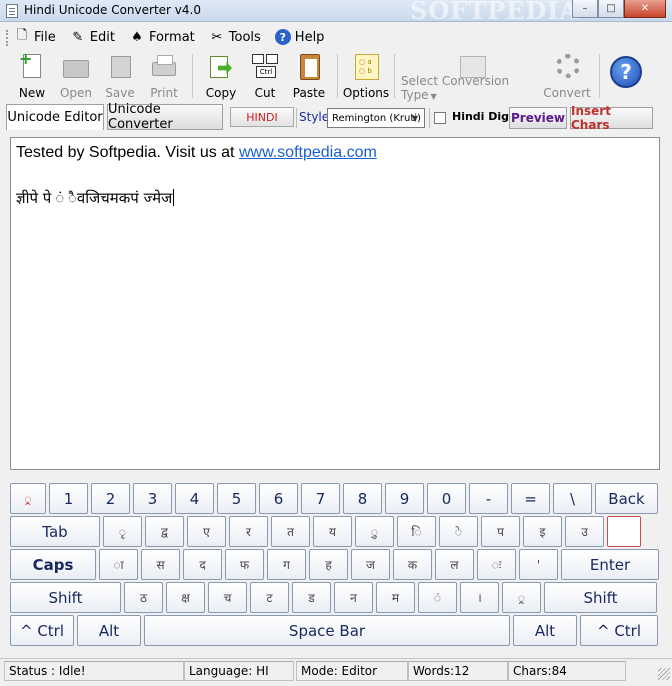  What do you see at coordinates (458, 531) in the screenshot?
I see `keyboard-key: े` at bounding box center [458, 531].